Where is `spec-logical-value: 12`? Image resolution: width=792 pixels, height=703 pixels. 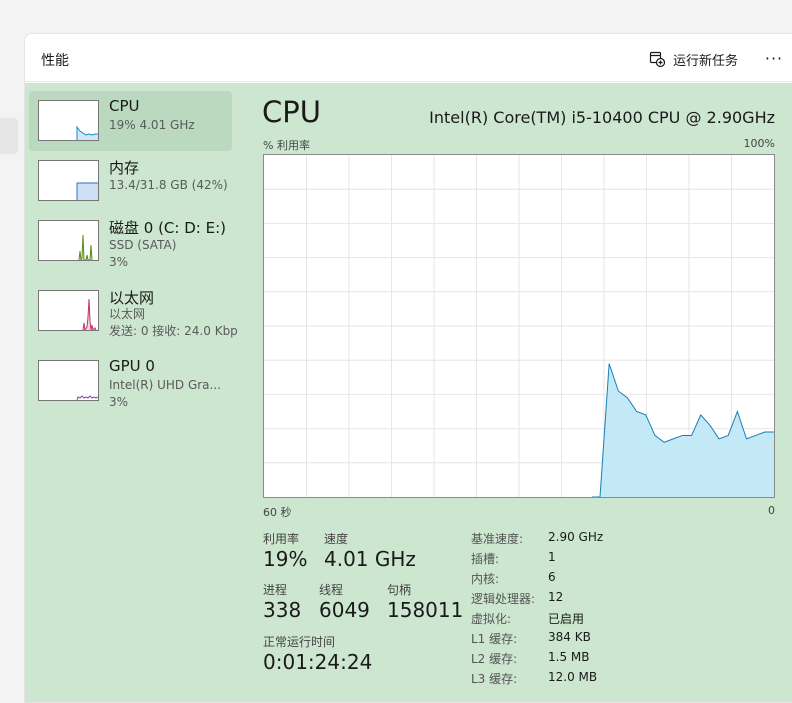 spec-logical-value: 12 is located at coordinates (556, 597).